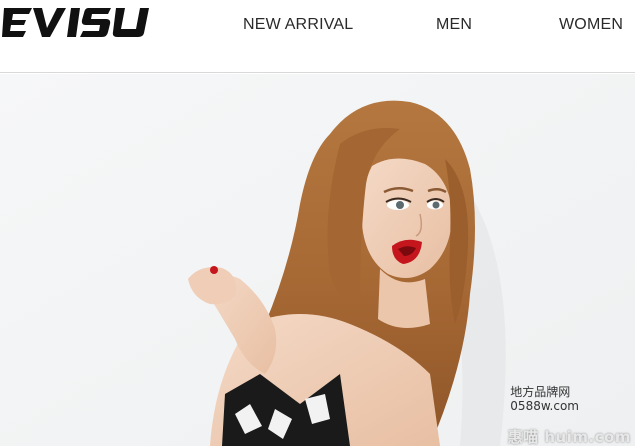 This screenshot has width=635, height=446. I want to click on evisu-logo, so click(81, 22).